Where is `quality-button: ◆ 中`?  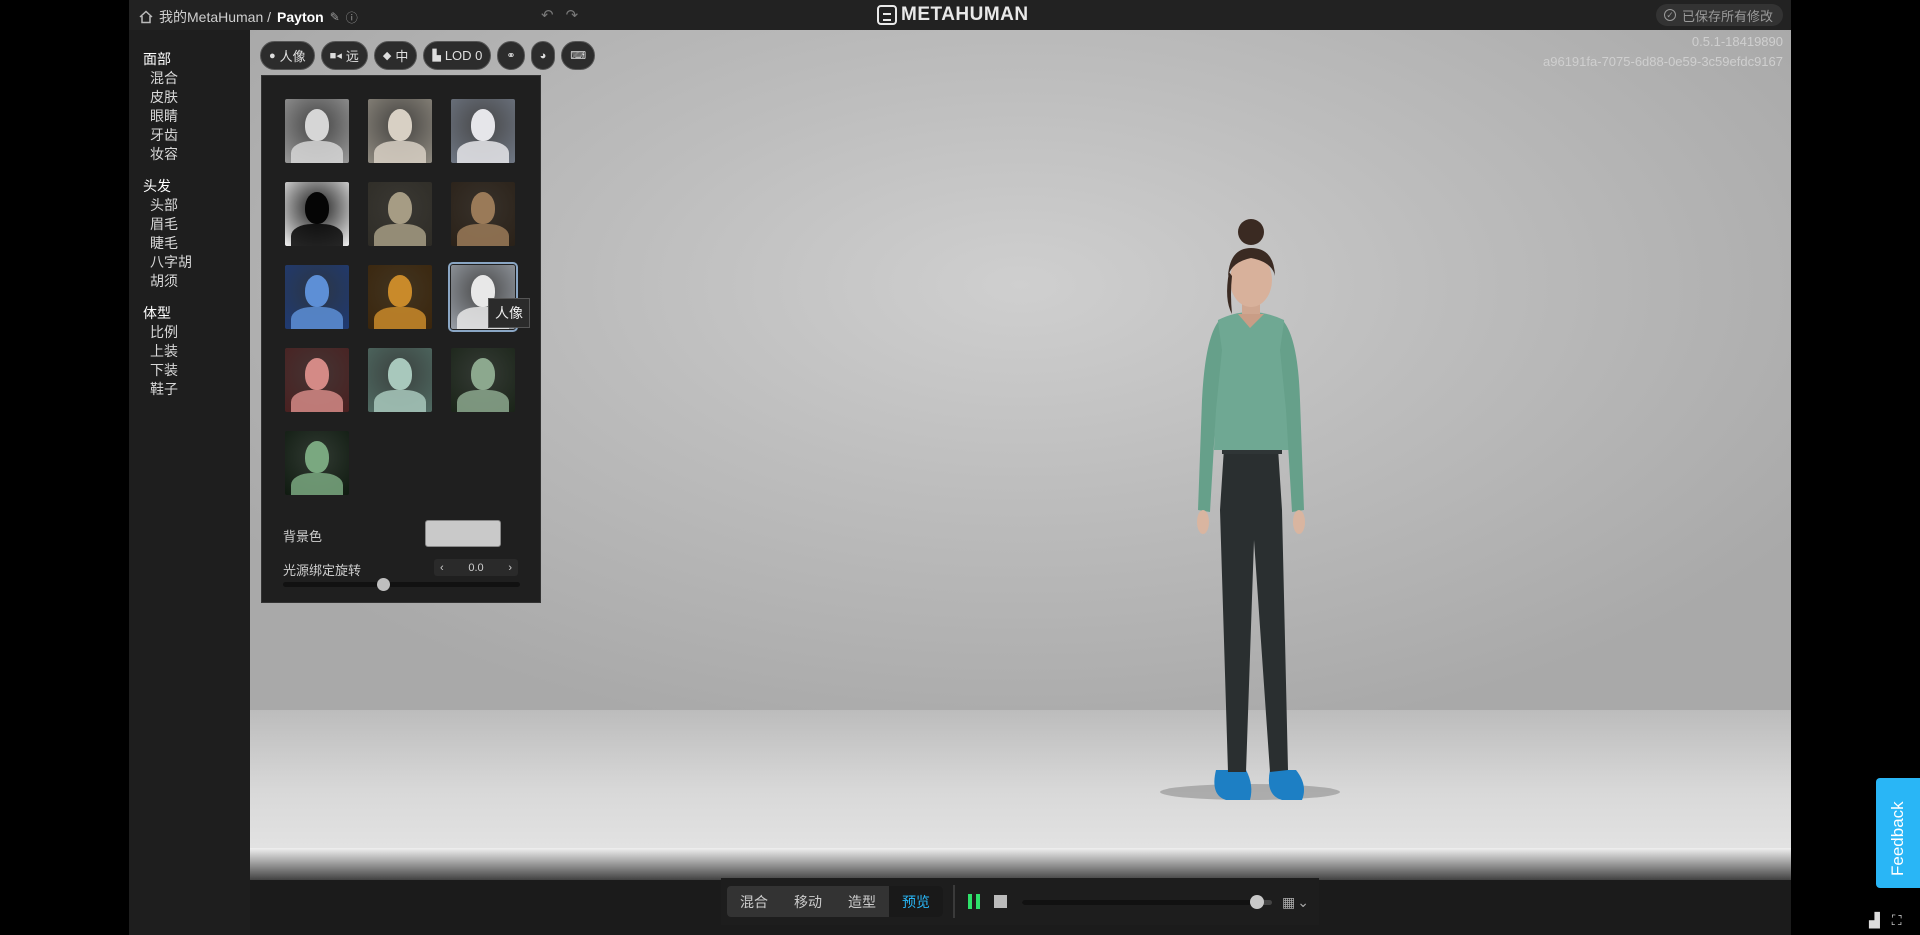
quality-button: ◆ 中 is located at coordinates (395, 55).